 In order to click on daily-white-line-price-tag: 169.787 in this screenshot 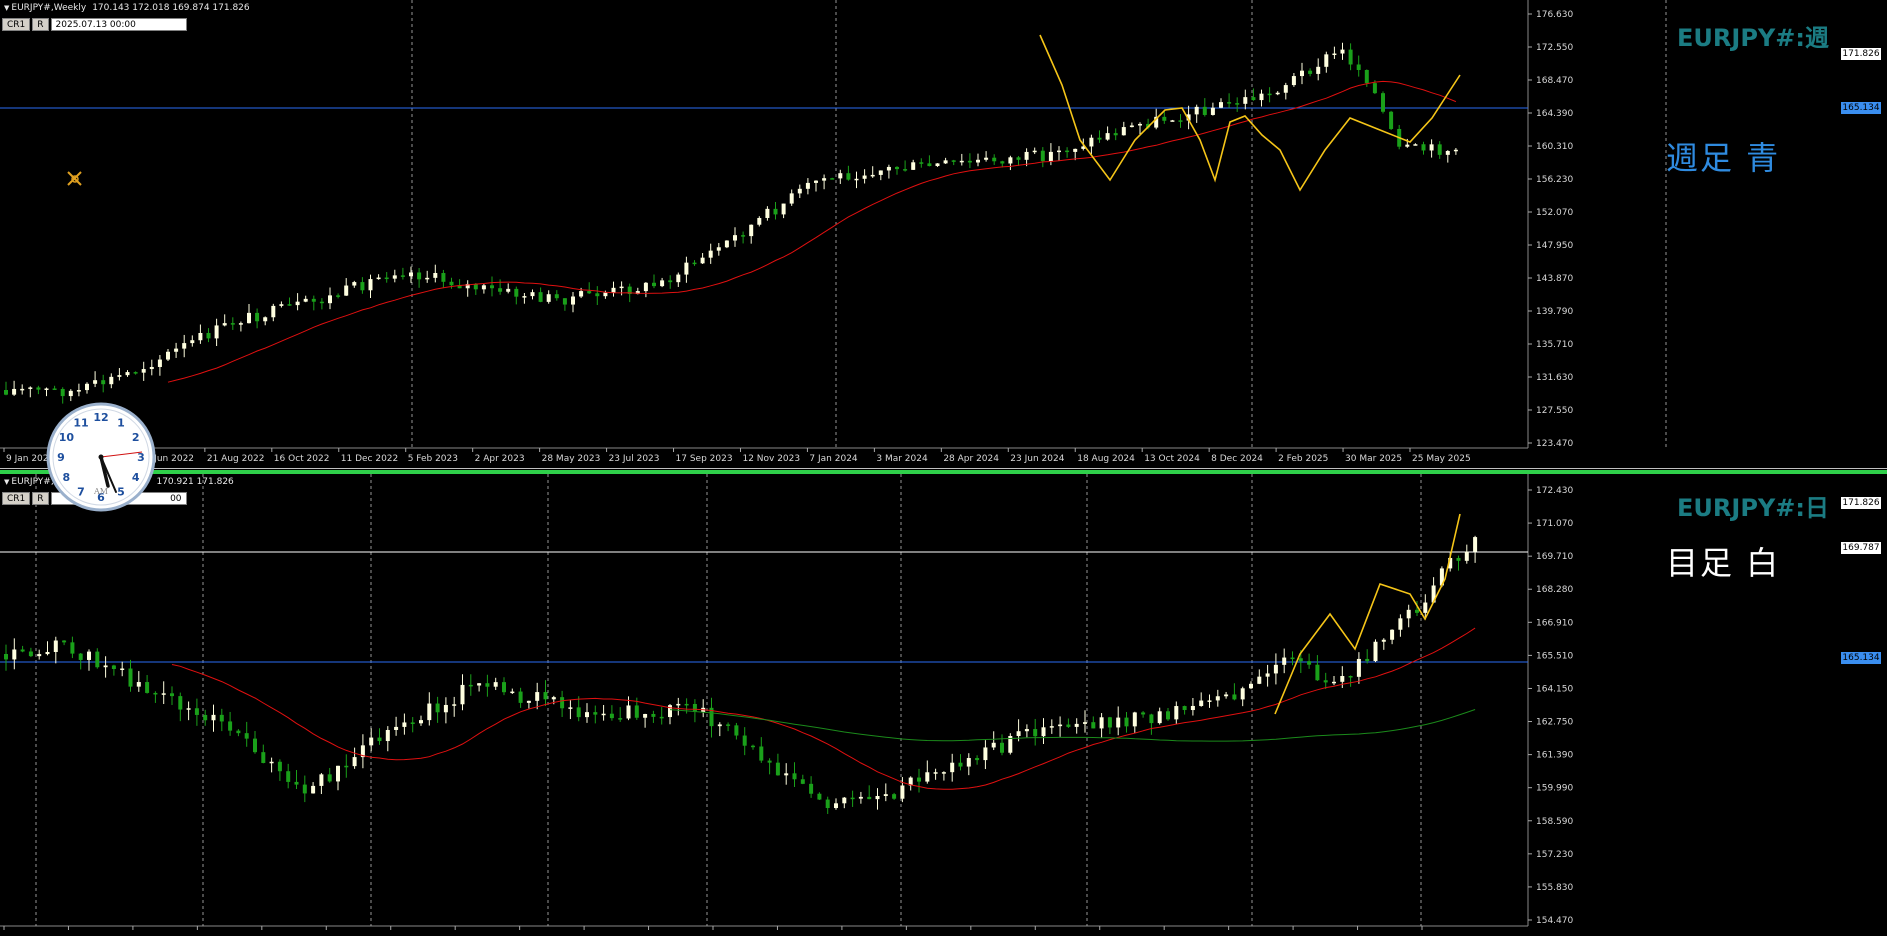, I will do `click(1861, 548)`.